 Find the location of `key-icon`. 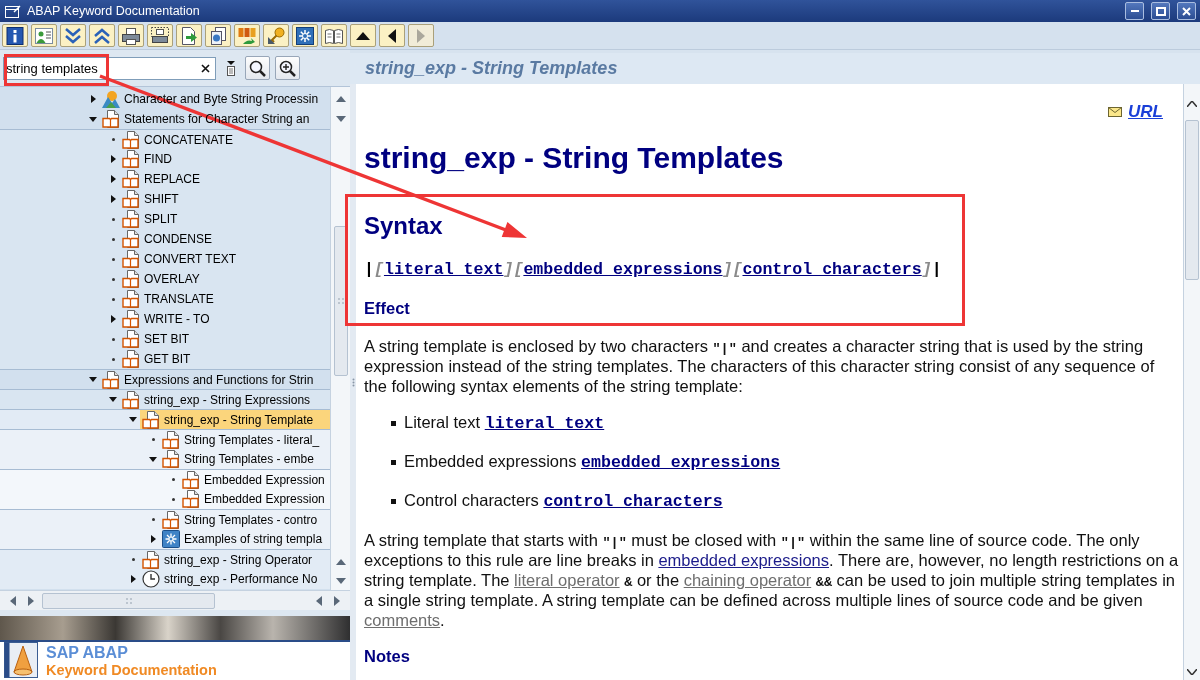

key-icon is located at coordinates (276, 35).